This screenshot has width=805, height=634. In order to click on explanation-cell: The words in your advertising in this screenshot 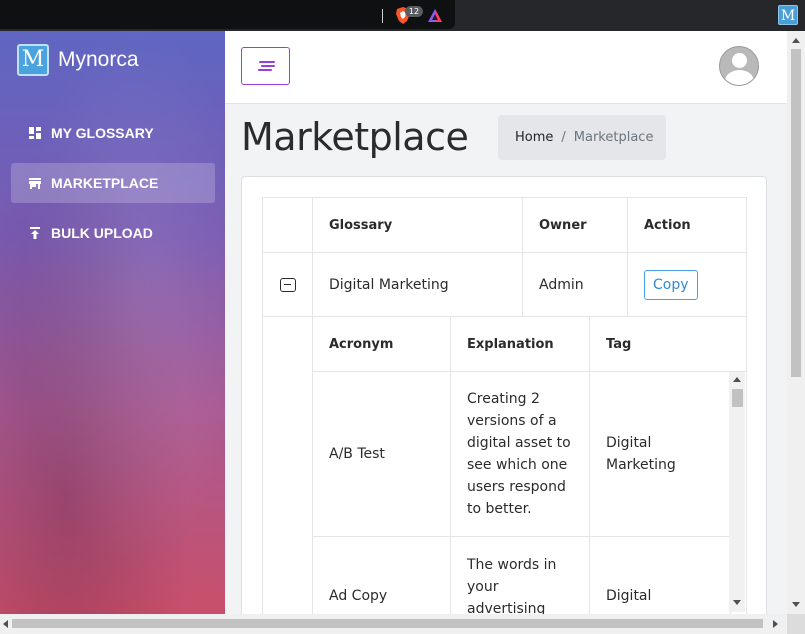, I will do `click(512, 585)`.